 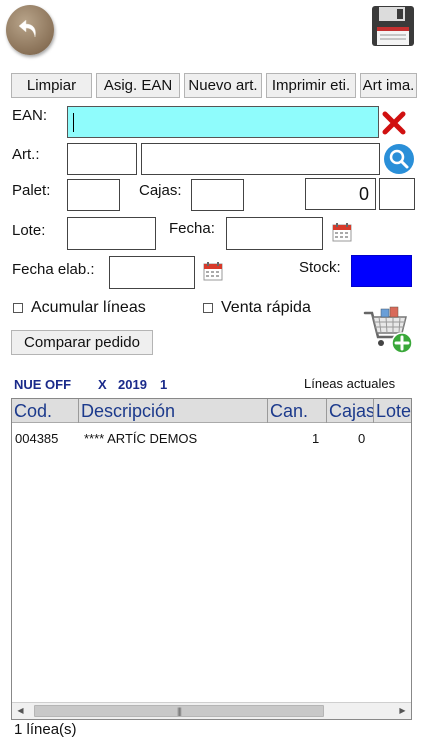 I want to click on column-header-lot: Lote, so click(x=392, y=411).